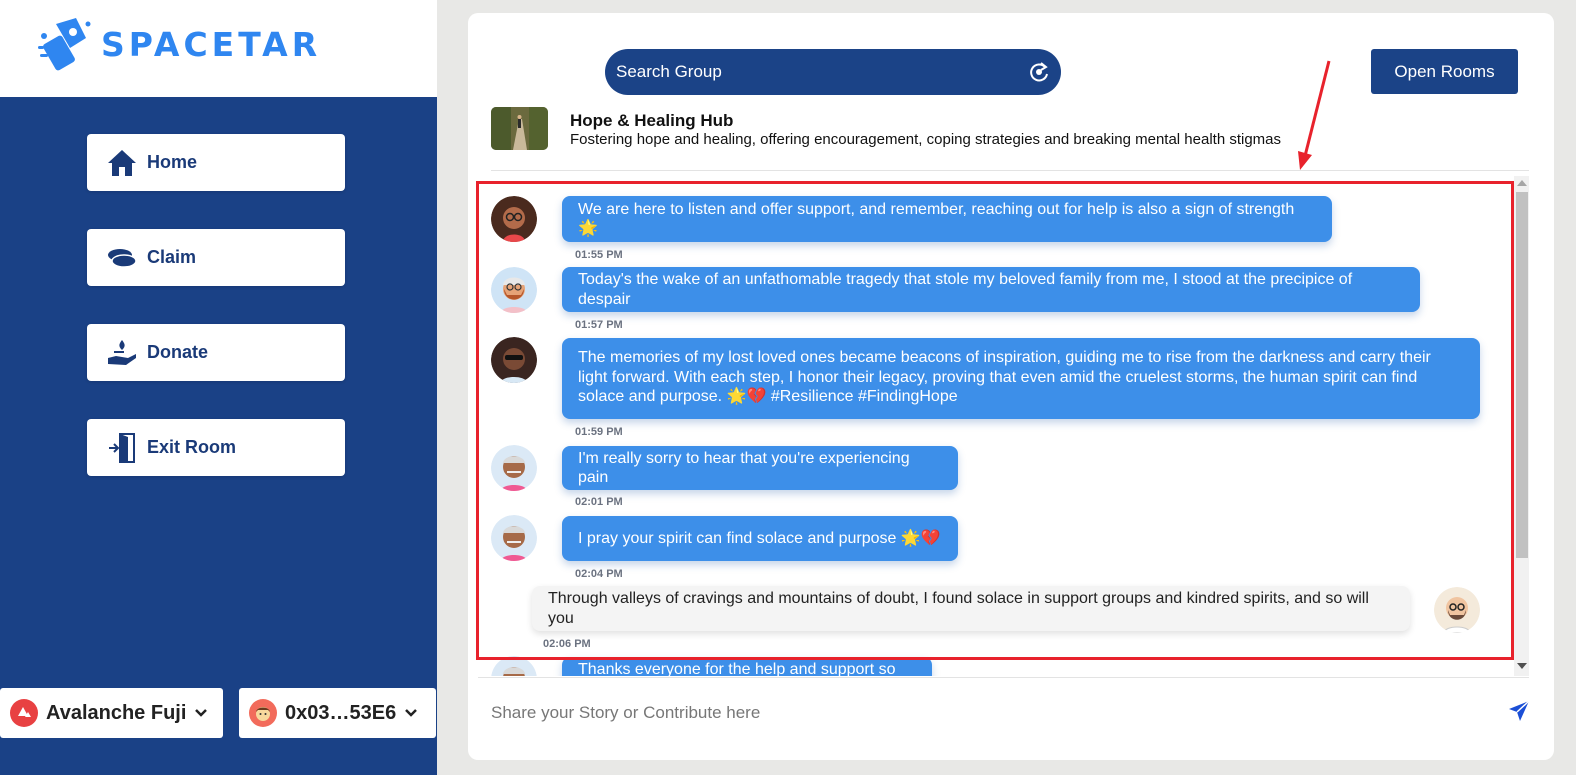 This screenshot has width=1576, height=775. I want to click on search-group-input: Search Group, so click(833, 72).